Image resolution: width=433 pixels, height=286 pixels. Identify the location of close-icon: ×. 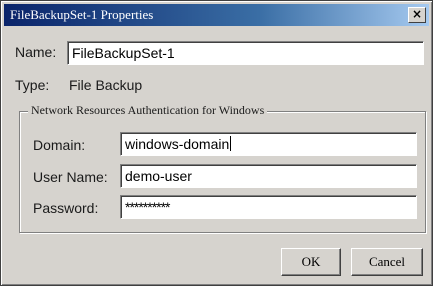
(417, 15).